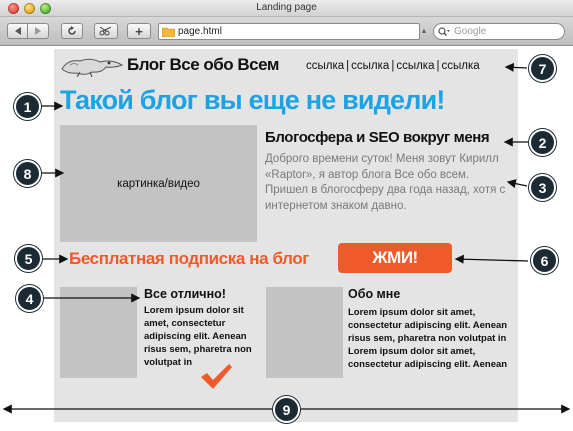 The height and width of the screenshot is (431, 573). I want to click on annotation-badge-7: 7, so click(542, 68).